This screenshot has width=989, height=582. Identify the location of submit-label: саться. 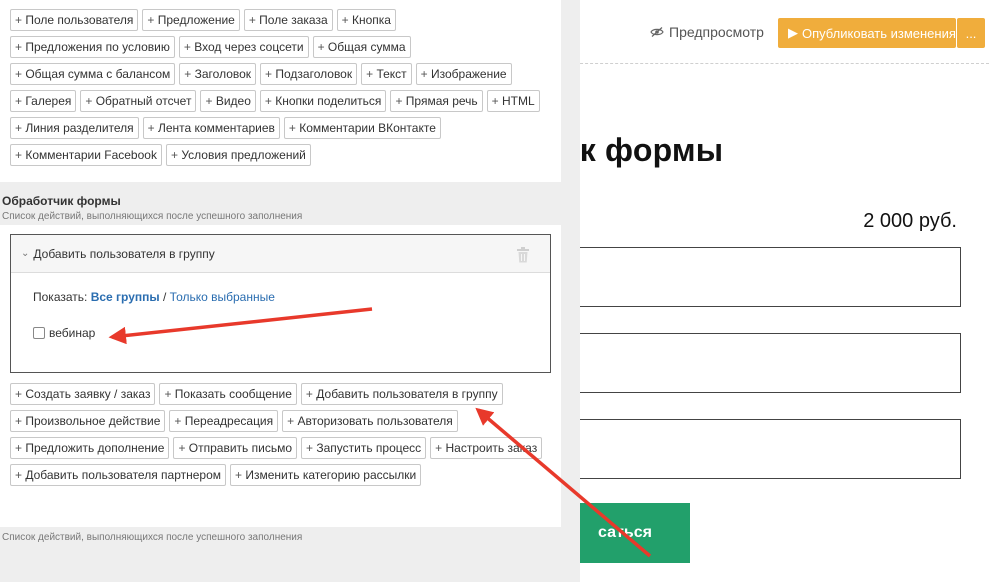
(625, 532).